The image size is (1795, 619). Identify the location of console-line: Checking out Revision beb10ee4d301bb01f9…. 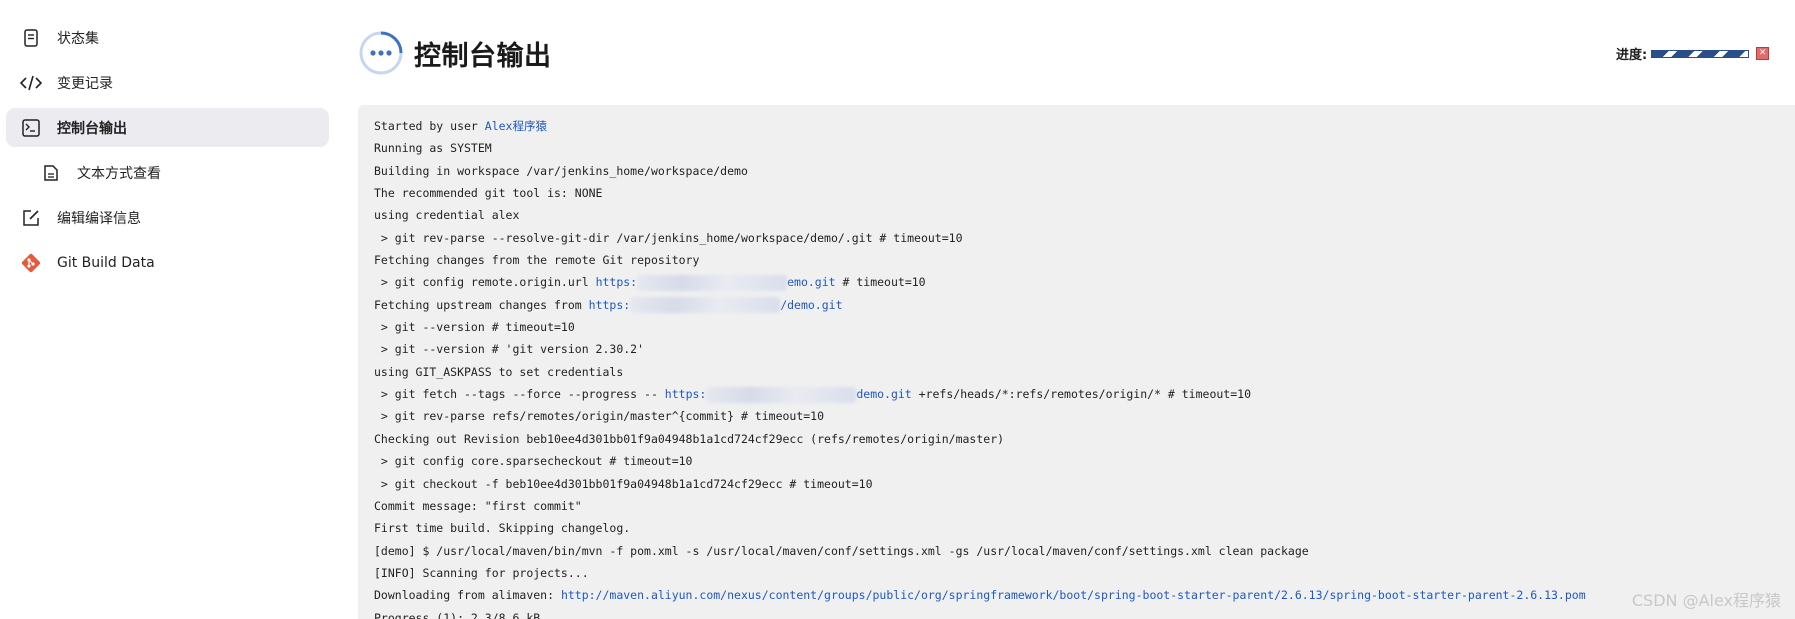
(689, 438).